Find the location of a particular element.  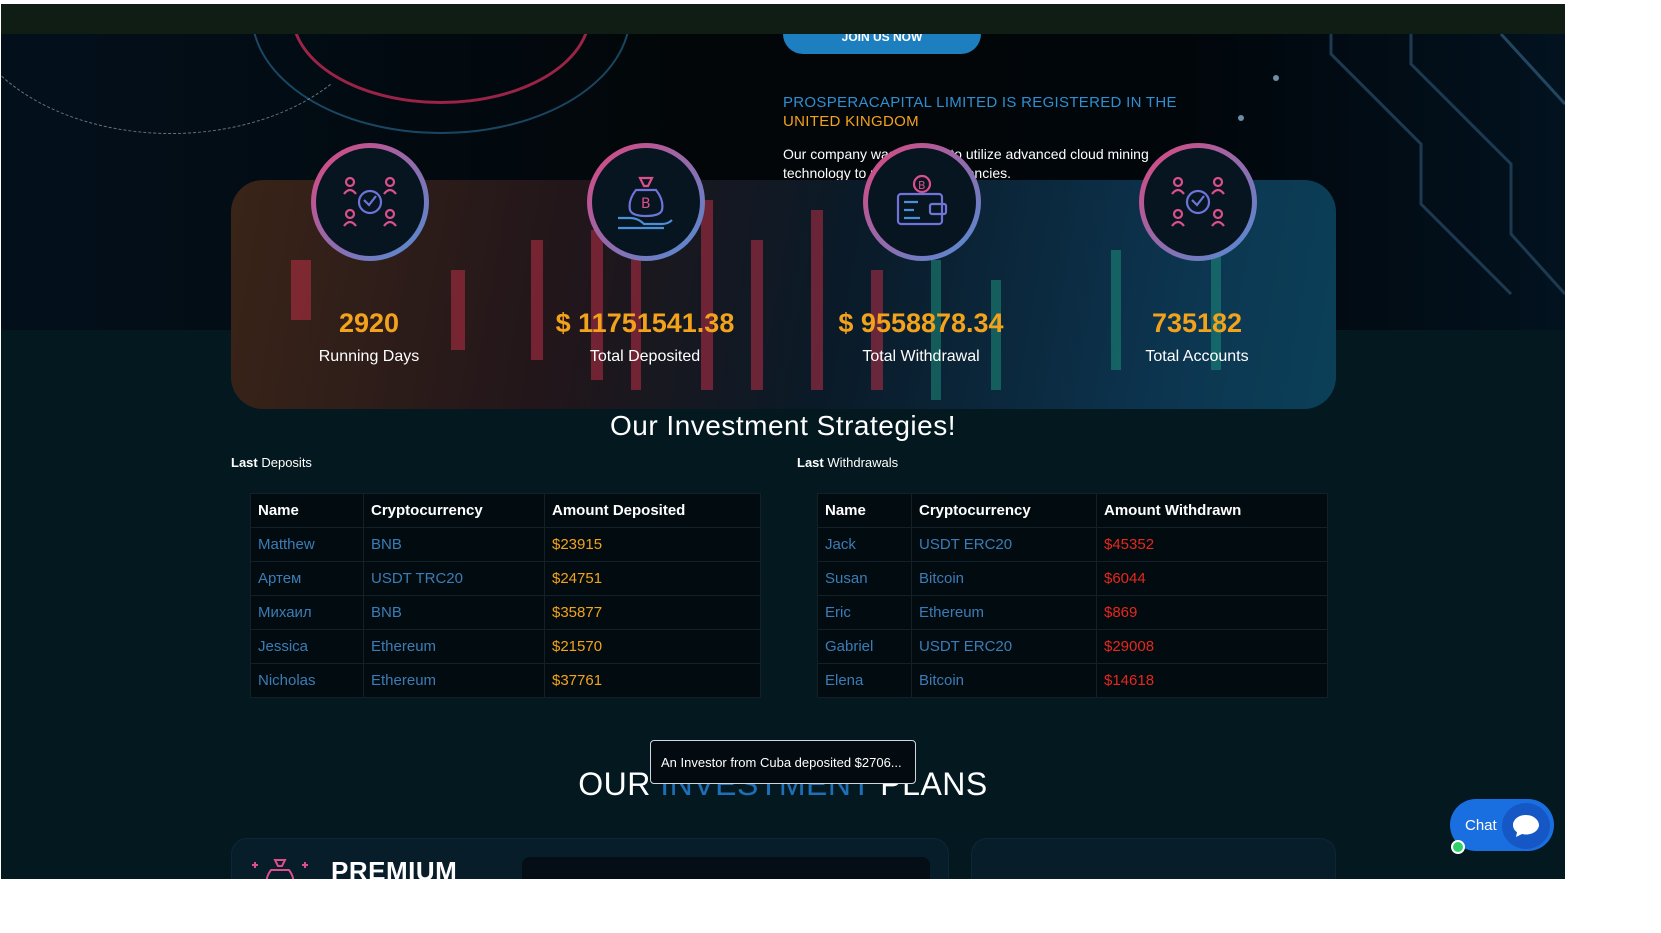

withdrawer-name: Elena is located at coordinates (864, 680).